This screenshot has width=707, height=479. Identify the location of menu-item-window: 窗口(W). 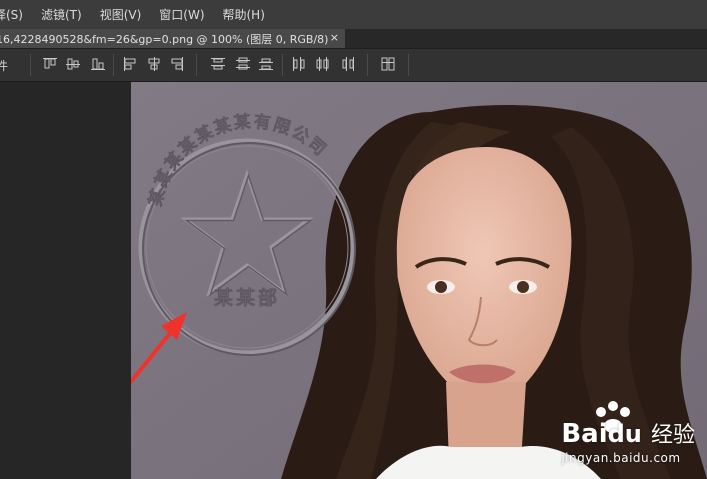
(181, 14).